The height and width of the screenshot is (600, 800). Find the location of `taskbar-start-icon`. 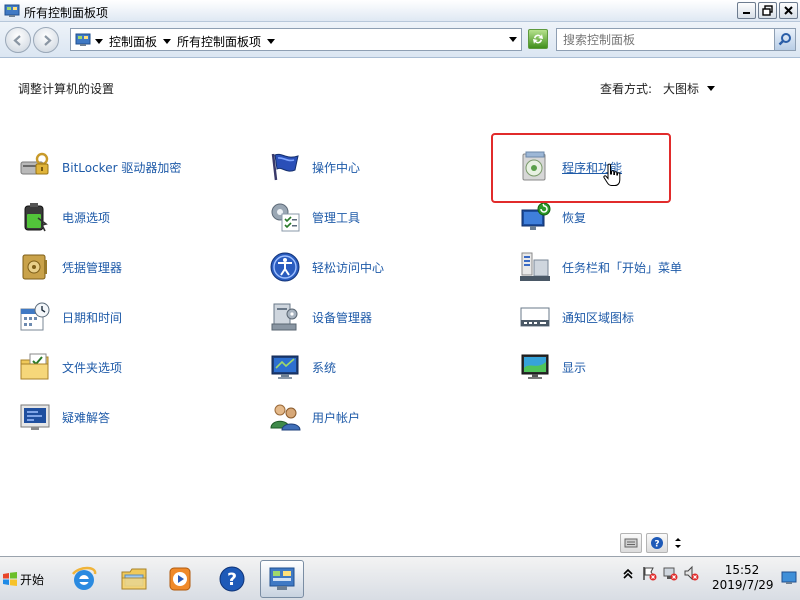

taskbar-start-icon is located at coordinates (535, 266).